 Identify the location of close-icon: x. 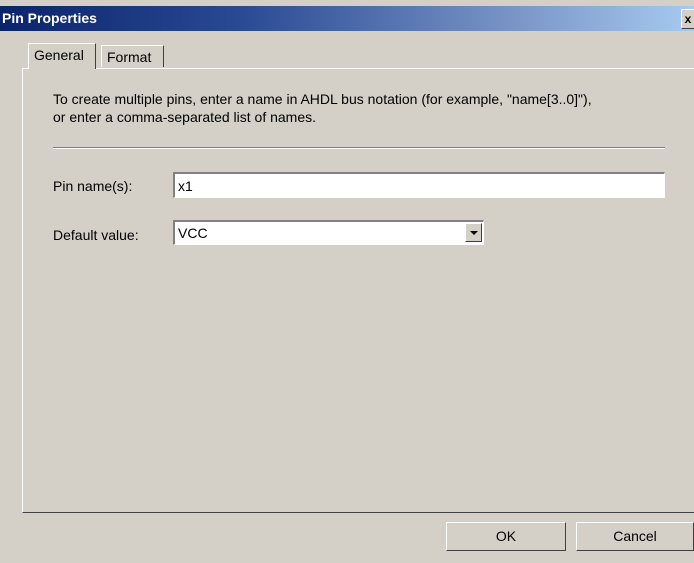
(688, 19).